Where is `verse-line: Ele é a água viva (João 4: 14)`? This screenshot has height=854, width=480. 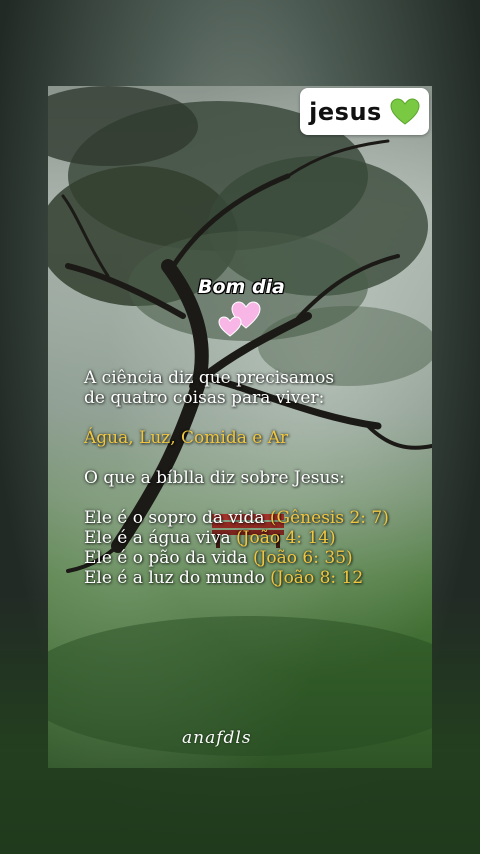
verse-line: Ele é a água viva (João 4: 14) is located at coordinates (249, 538).